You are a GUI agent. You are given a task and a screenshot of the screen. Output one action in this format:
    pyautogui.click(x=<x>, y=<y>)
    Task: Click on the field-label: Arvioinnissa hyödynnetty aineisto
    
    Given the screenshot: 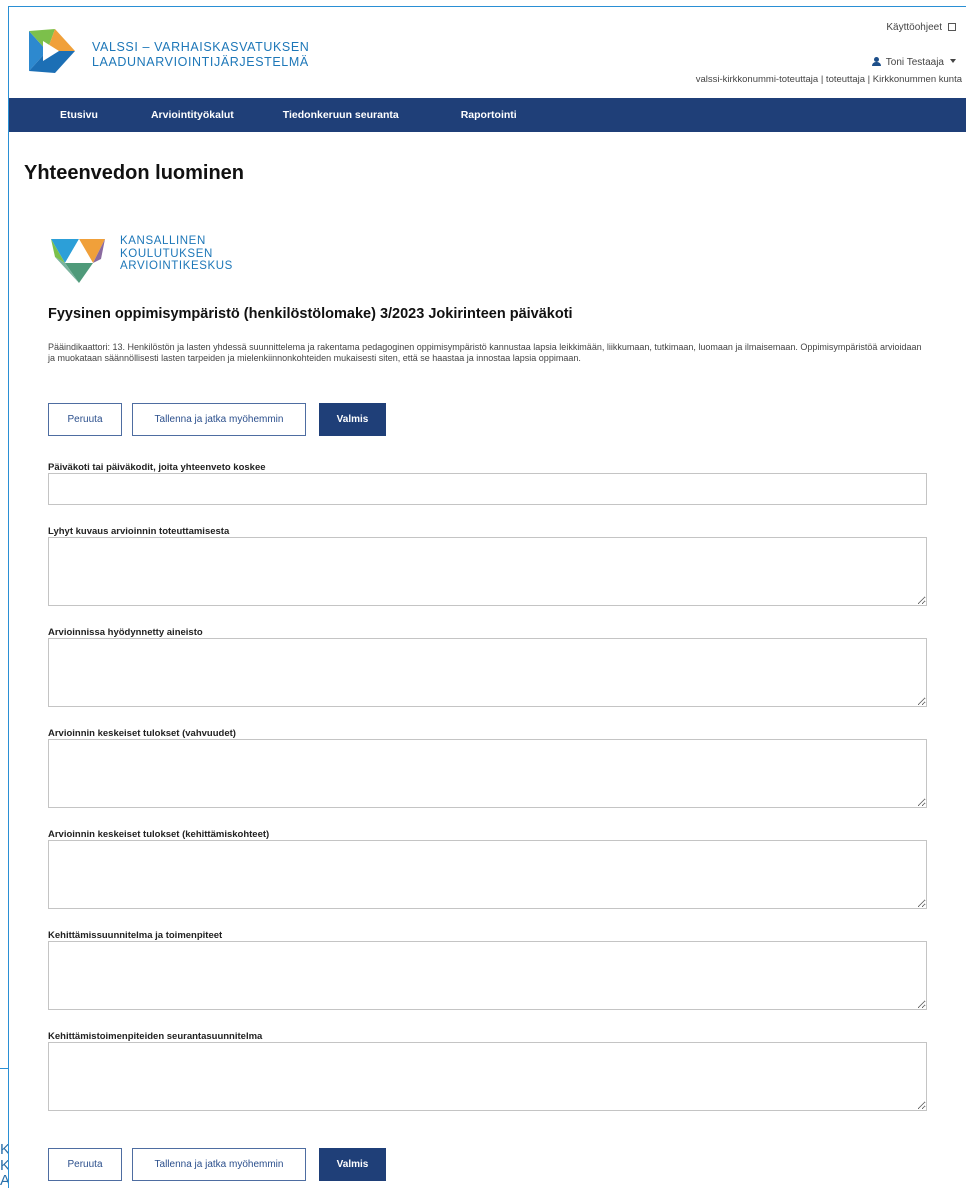 What is the action you would take?
    pyautogui.click(x=125, y=632)
    